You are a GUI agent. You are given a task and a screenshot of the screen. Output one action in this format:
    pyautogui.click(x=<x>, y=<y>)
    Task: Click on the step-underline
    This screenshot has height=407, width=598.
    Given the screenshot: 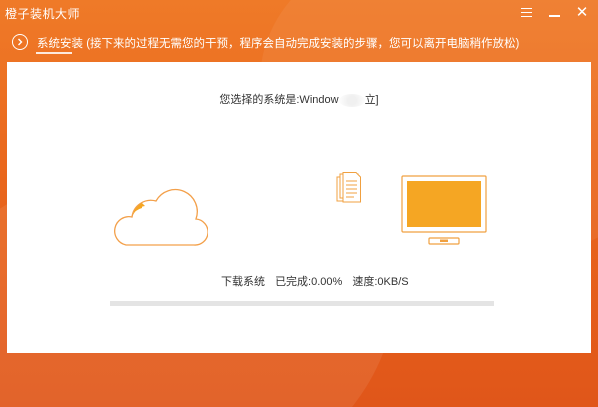 What is the action you would take?
    pyautogui.click(x=54, y=53)
    